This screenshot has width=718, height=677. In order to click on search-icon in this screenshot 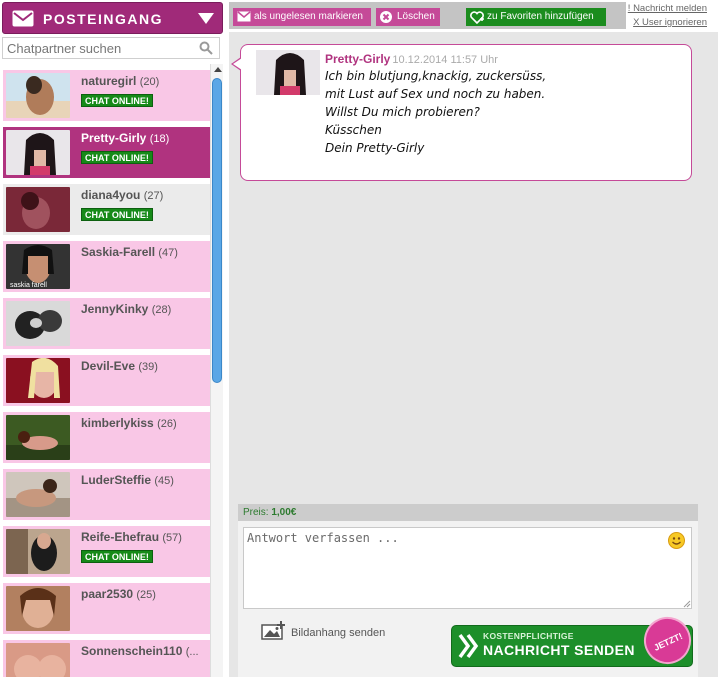, I will do `click(206, 48)`.